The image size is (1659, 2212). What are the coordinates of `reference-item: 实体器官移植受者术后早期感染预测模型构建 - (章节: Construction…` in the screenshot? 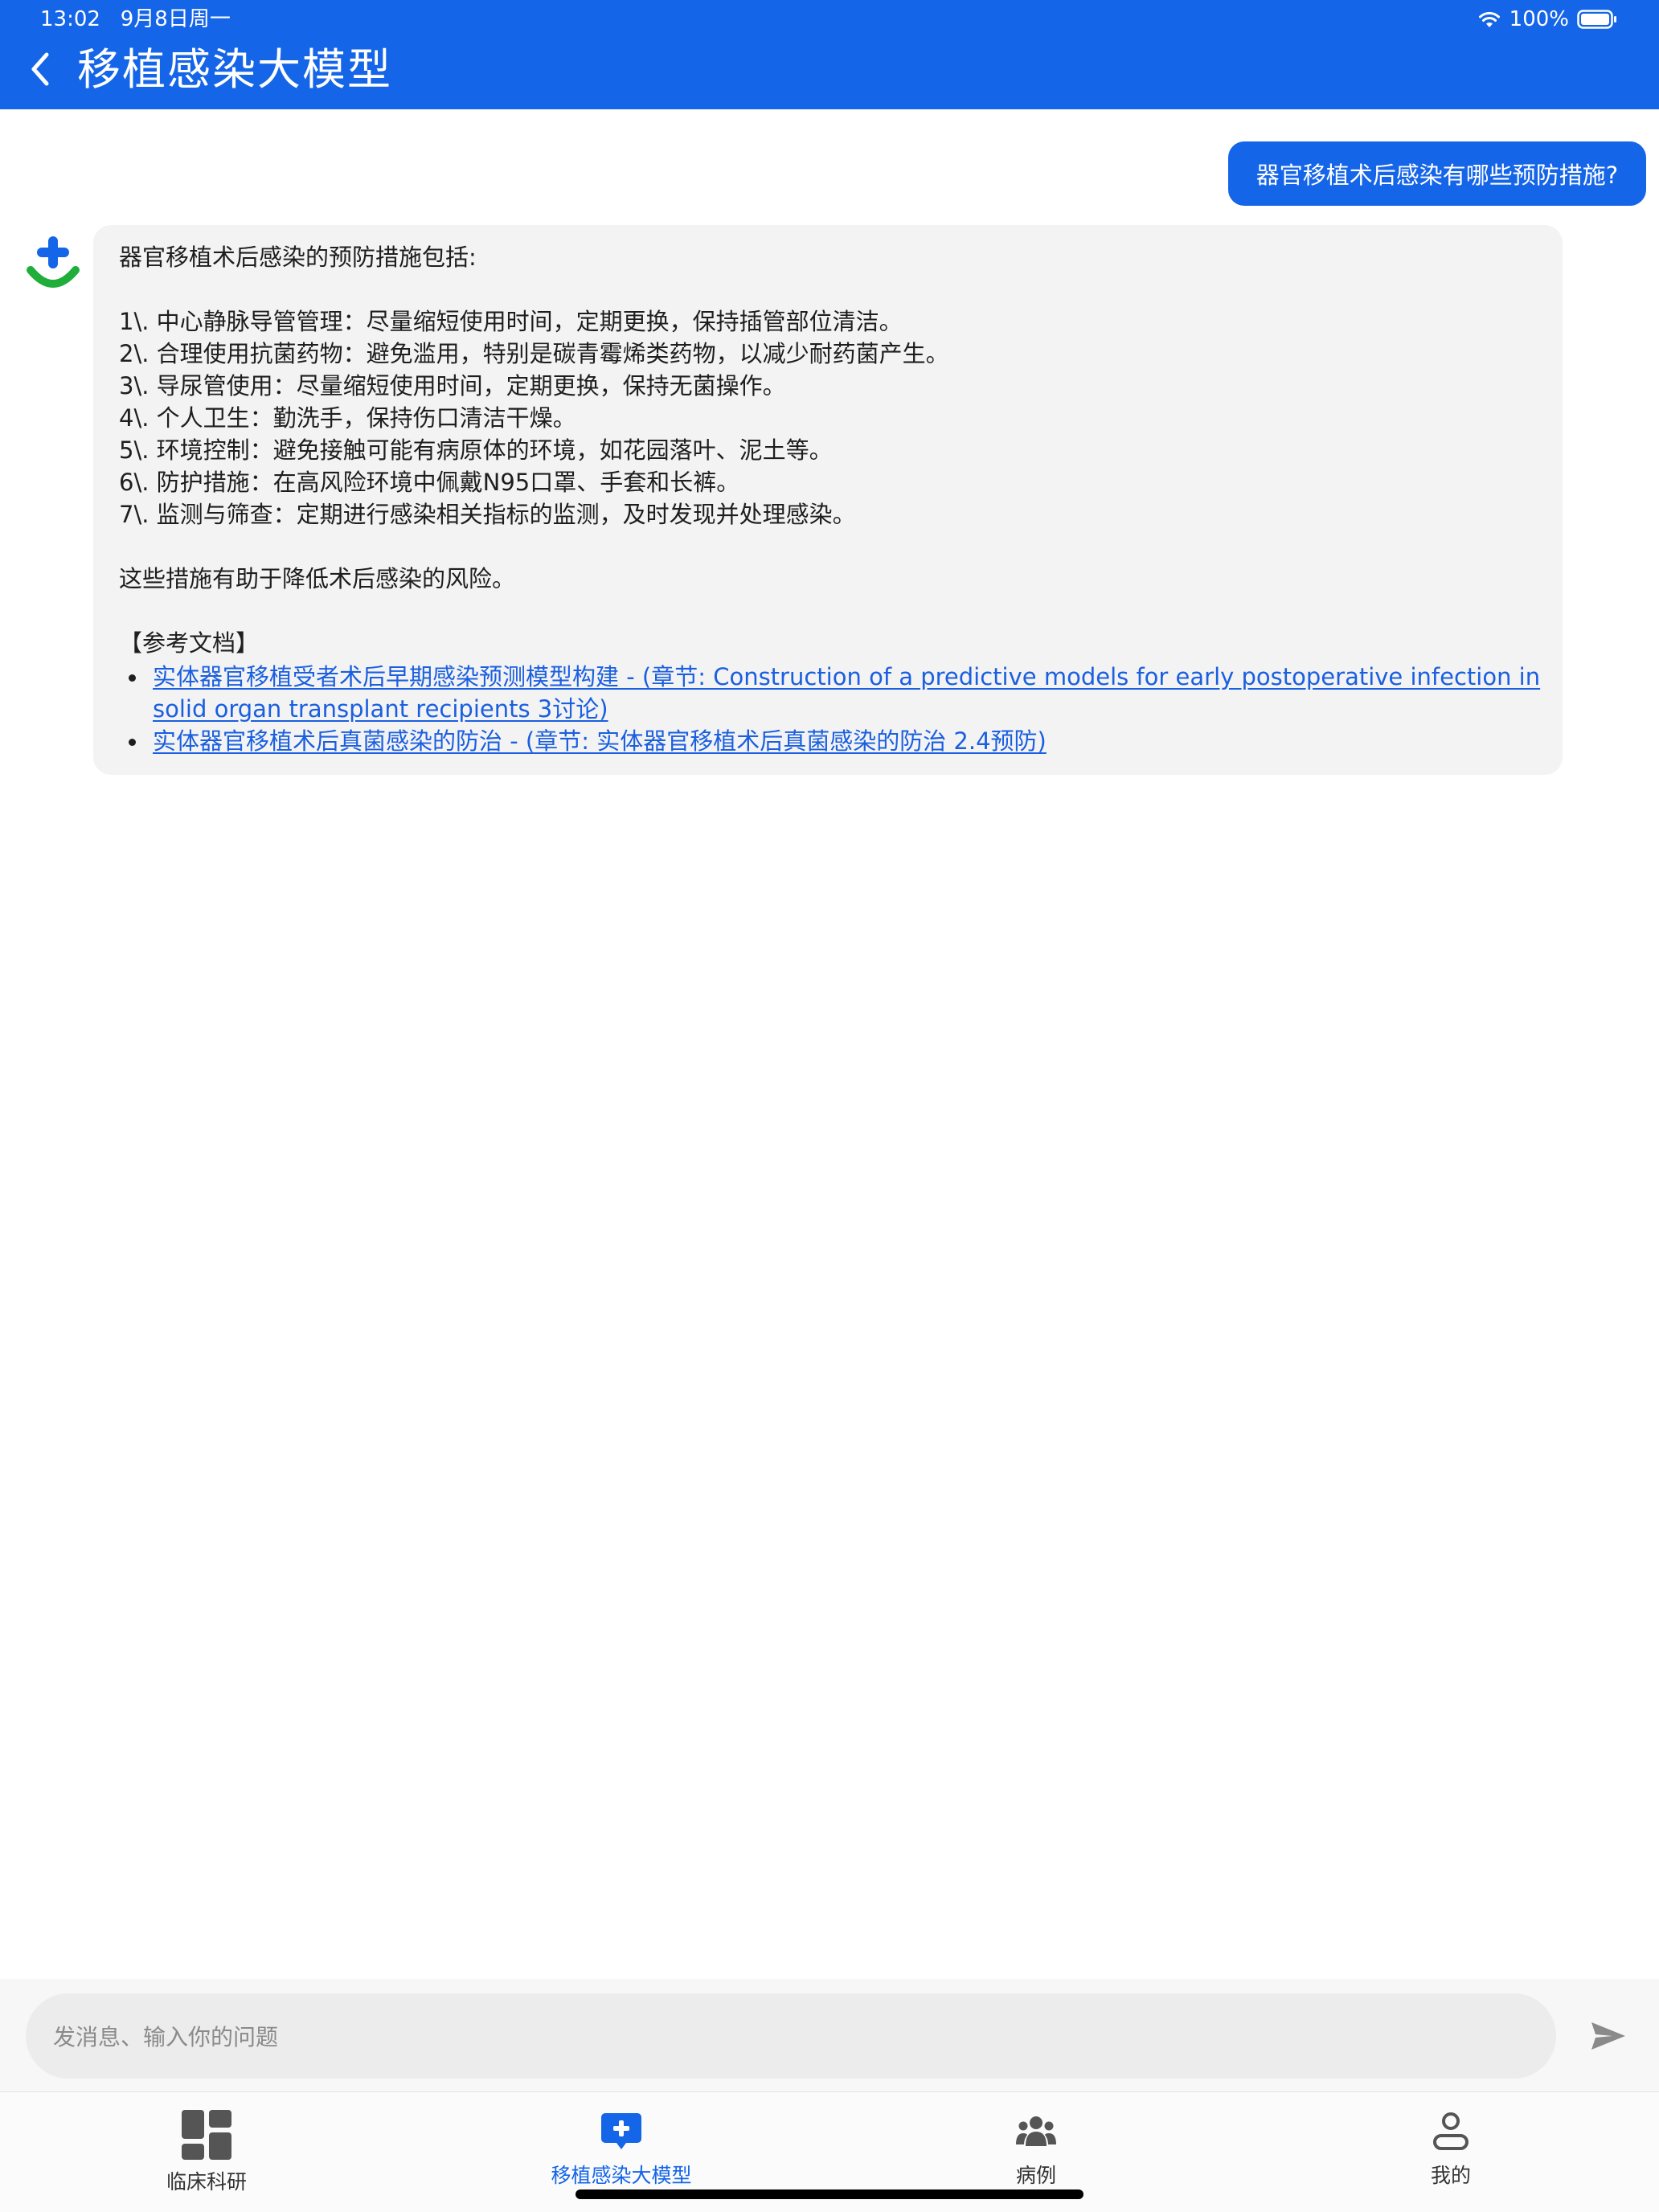 It's located at (829, 693).